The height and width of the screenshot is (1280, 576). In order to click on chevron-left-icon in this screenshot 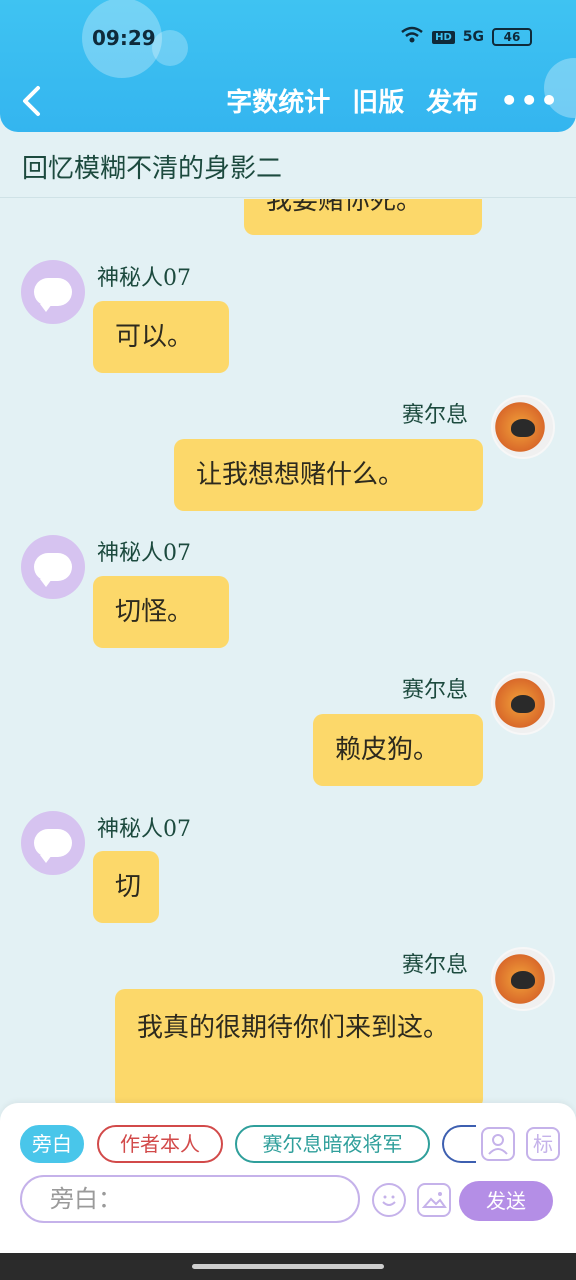, I will do `click(31, 101)`.